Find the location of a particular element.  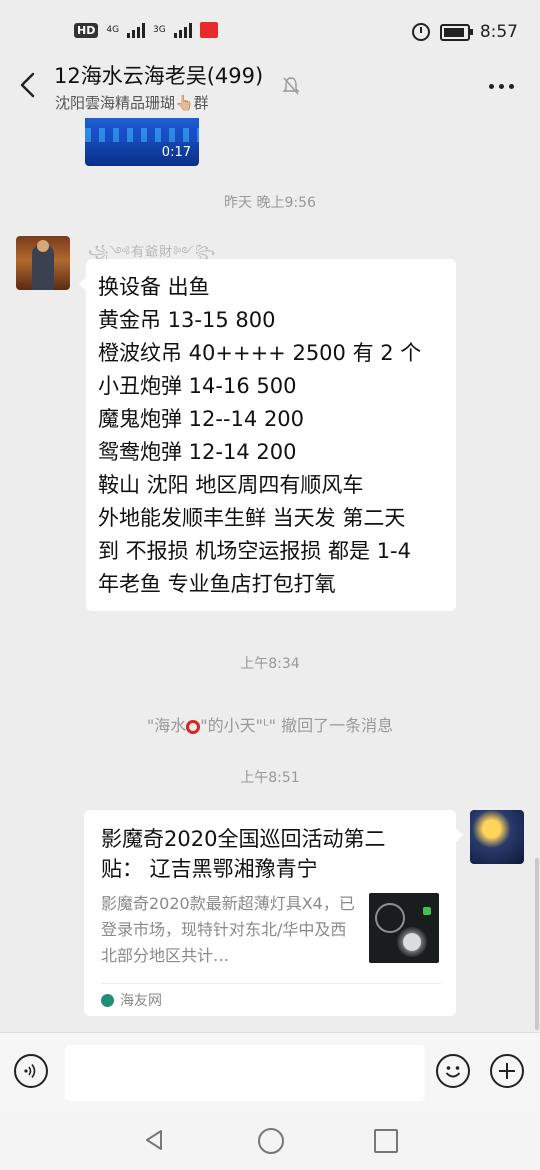

message-line: 外地能发顺丰生鲜 当天发 第二天 is located at coordinates (252, 518).